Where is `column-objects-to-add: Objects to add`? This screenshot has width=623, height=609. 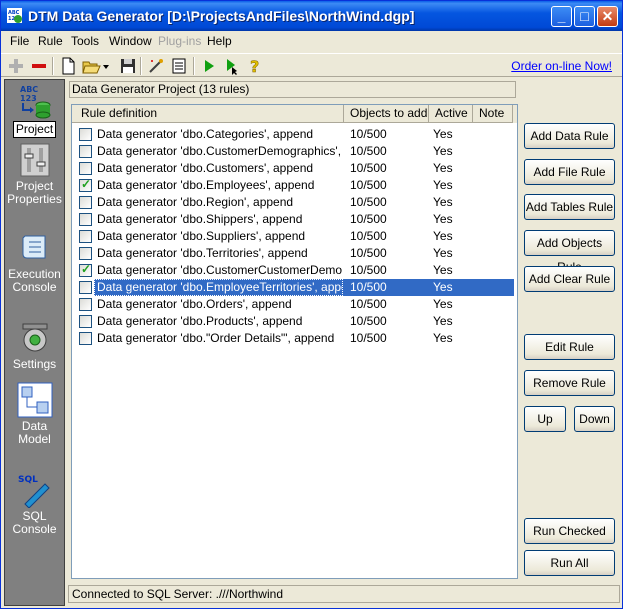
column-objects-to-add: Objects to add is located at coordinates (386, 114).